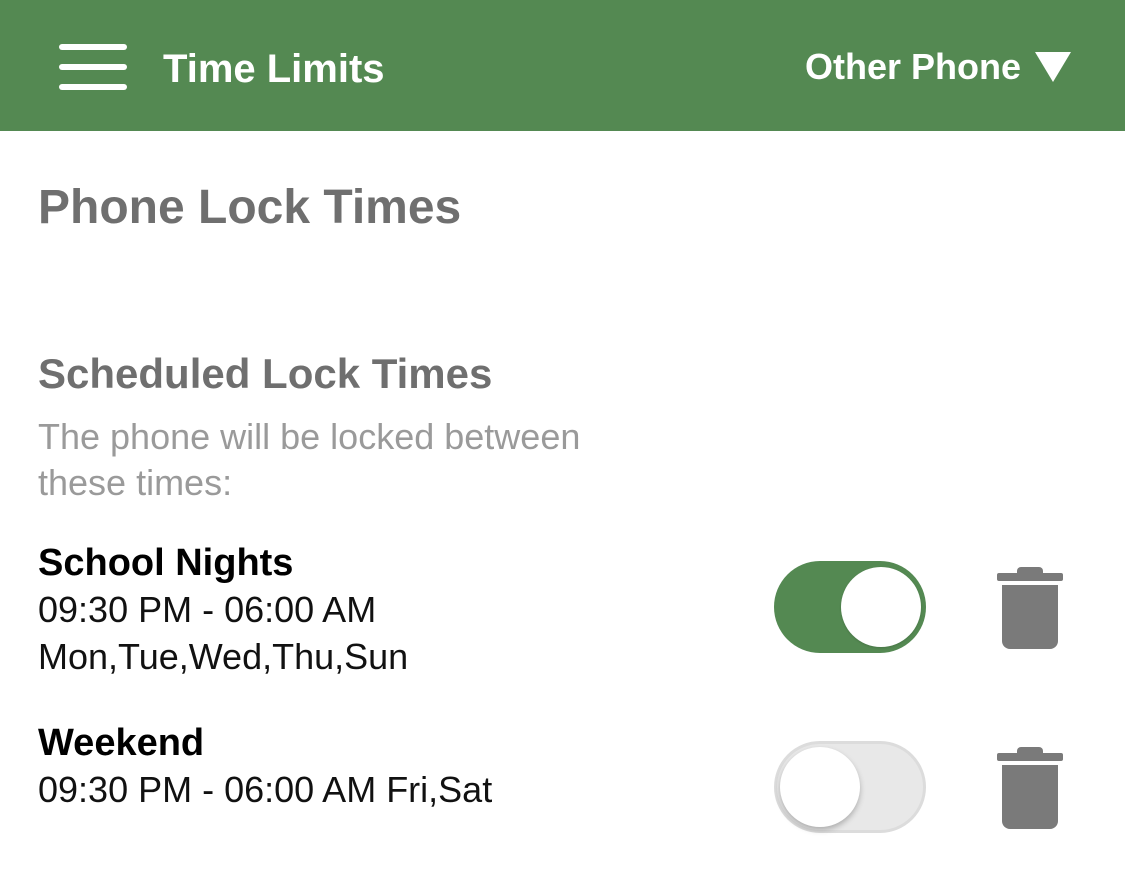 This screenshot has width=1125, height=875. Describe the element at coordinates (562, 65) in the screenshot. I see `app-header: Time Limits Other Phone` at that location.